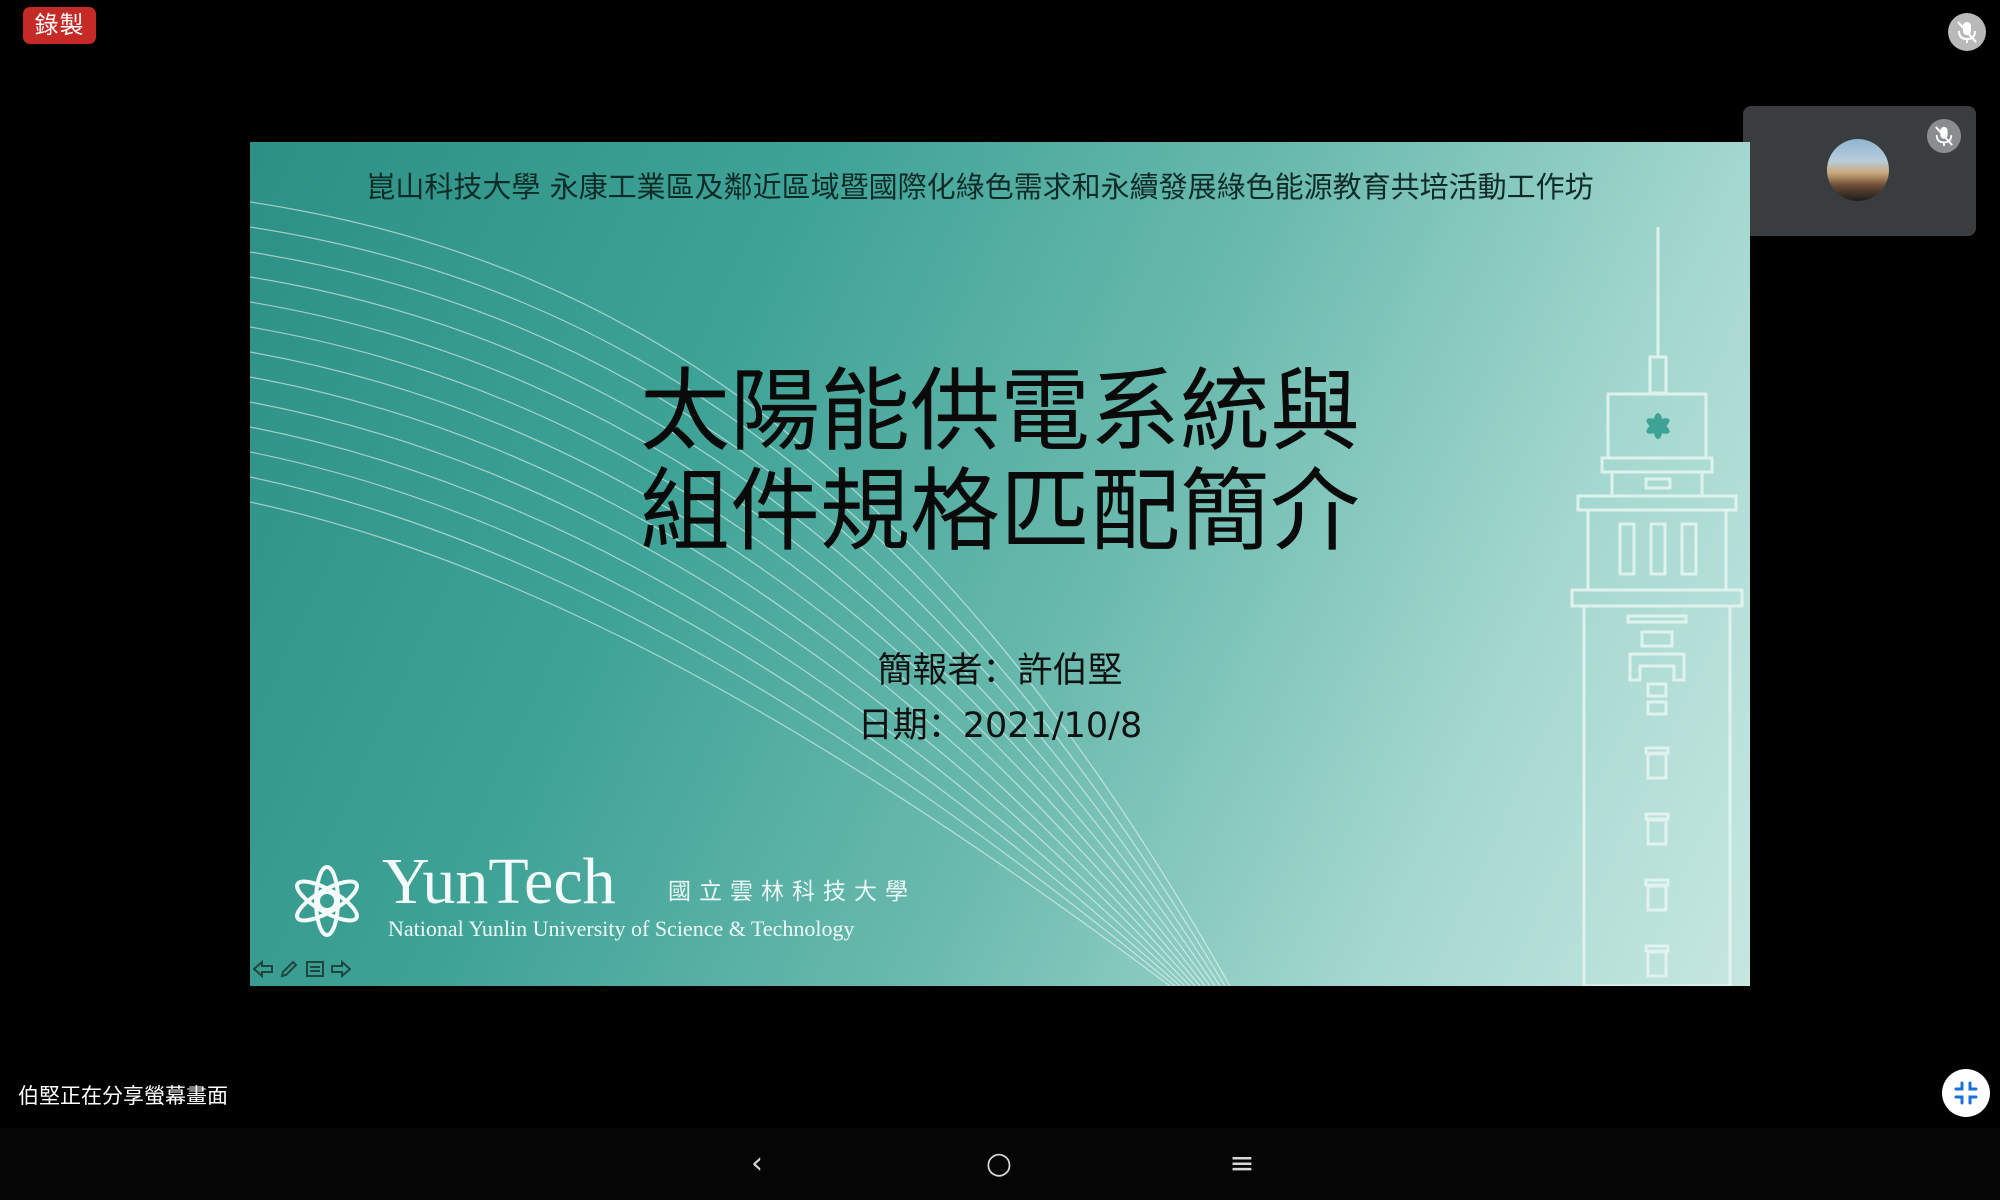 The height and width of the screenshot is (1200, 2000). I want to click on screen-share-status: 伯堅正在分享螢幕畫面, so click(123, 1096).